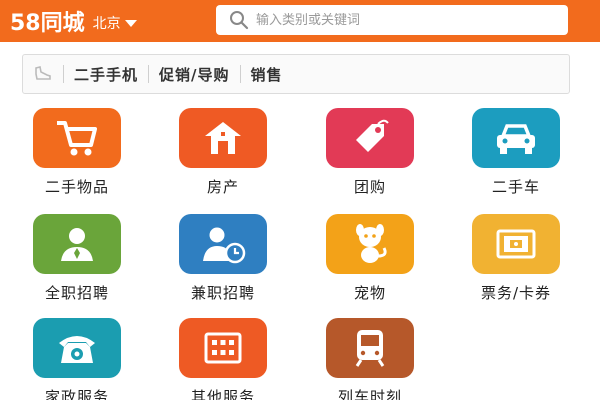 The width and height of the screenshot is (600, 400). I want to click on tile-used-goods: 二手物品, so click(77, 156).